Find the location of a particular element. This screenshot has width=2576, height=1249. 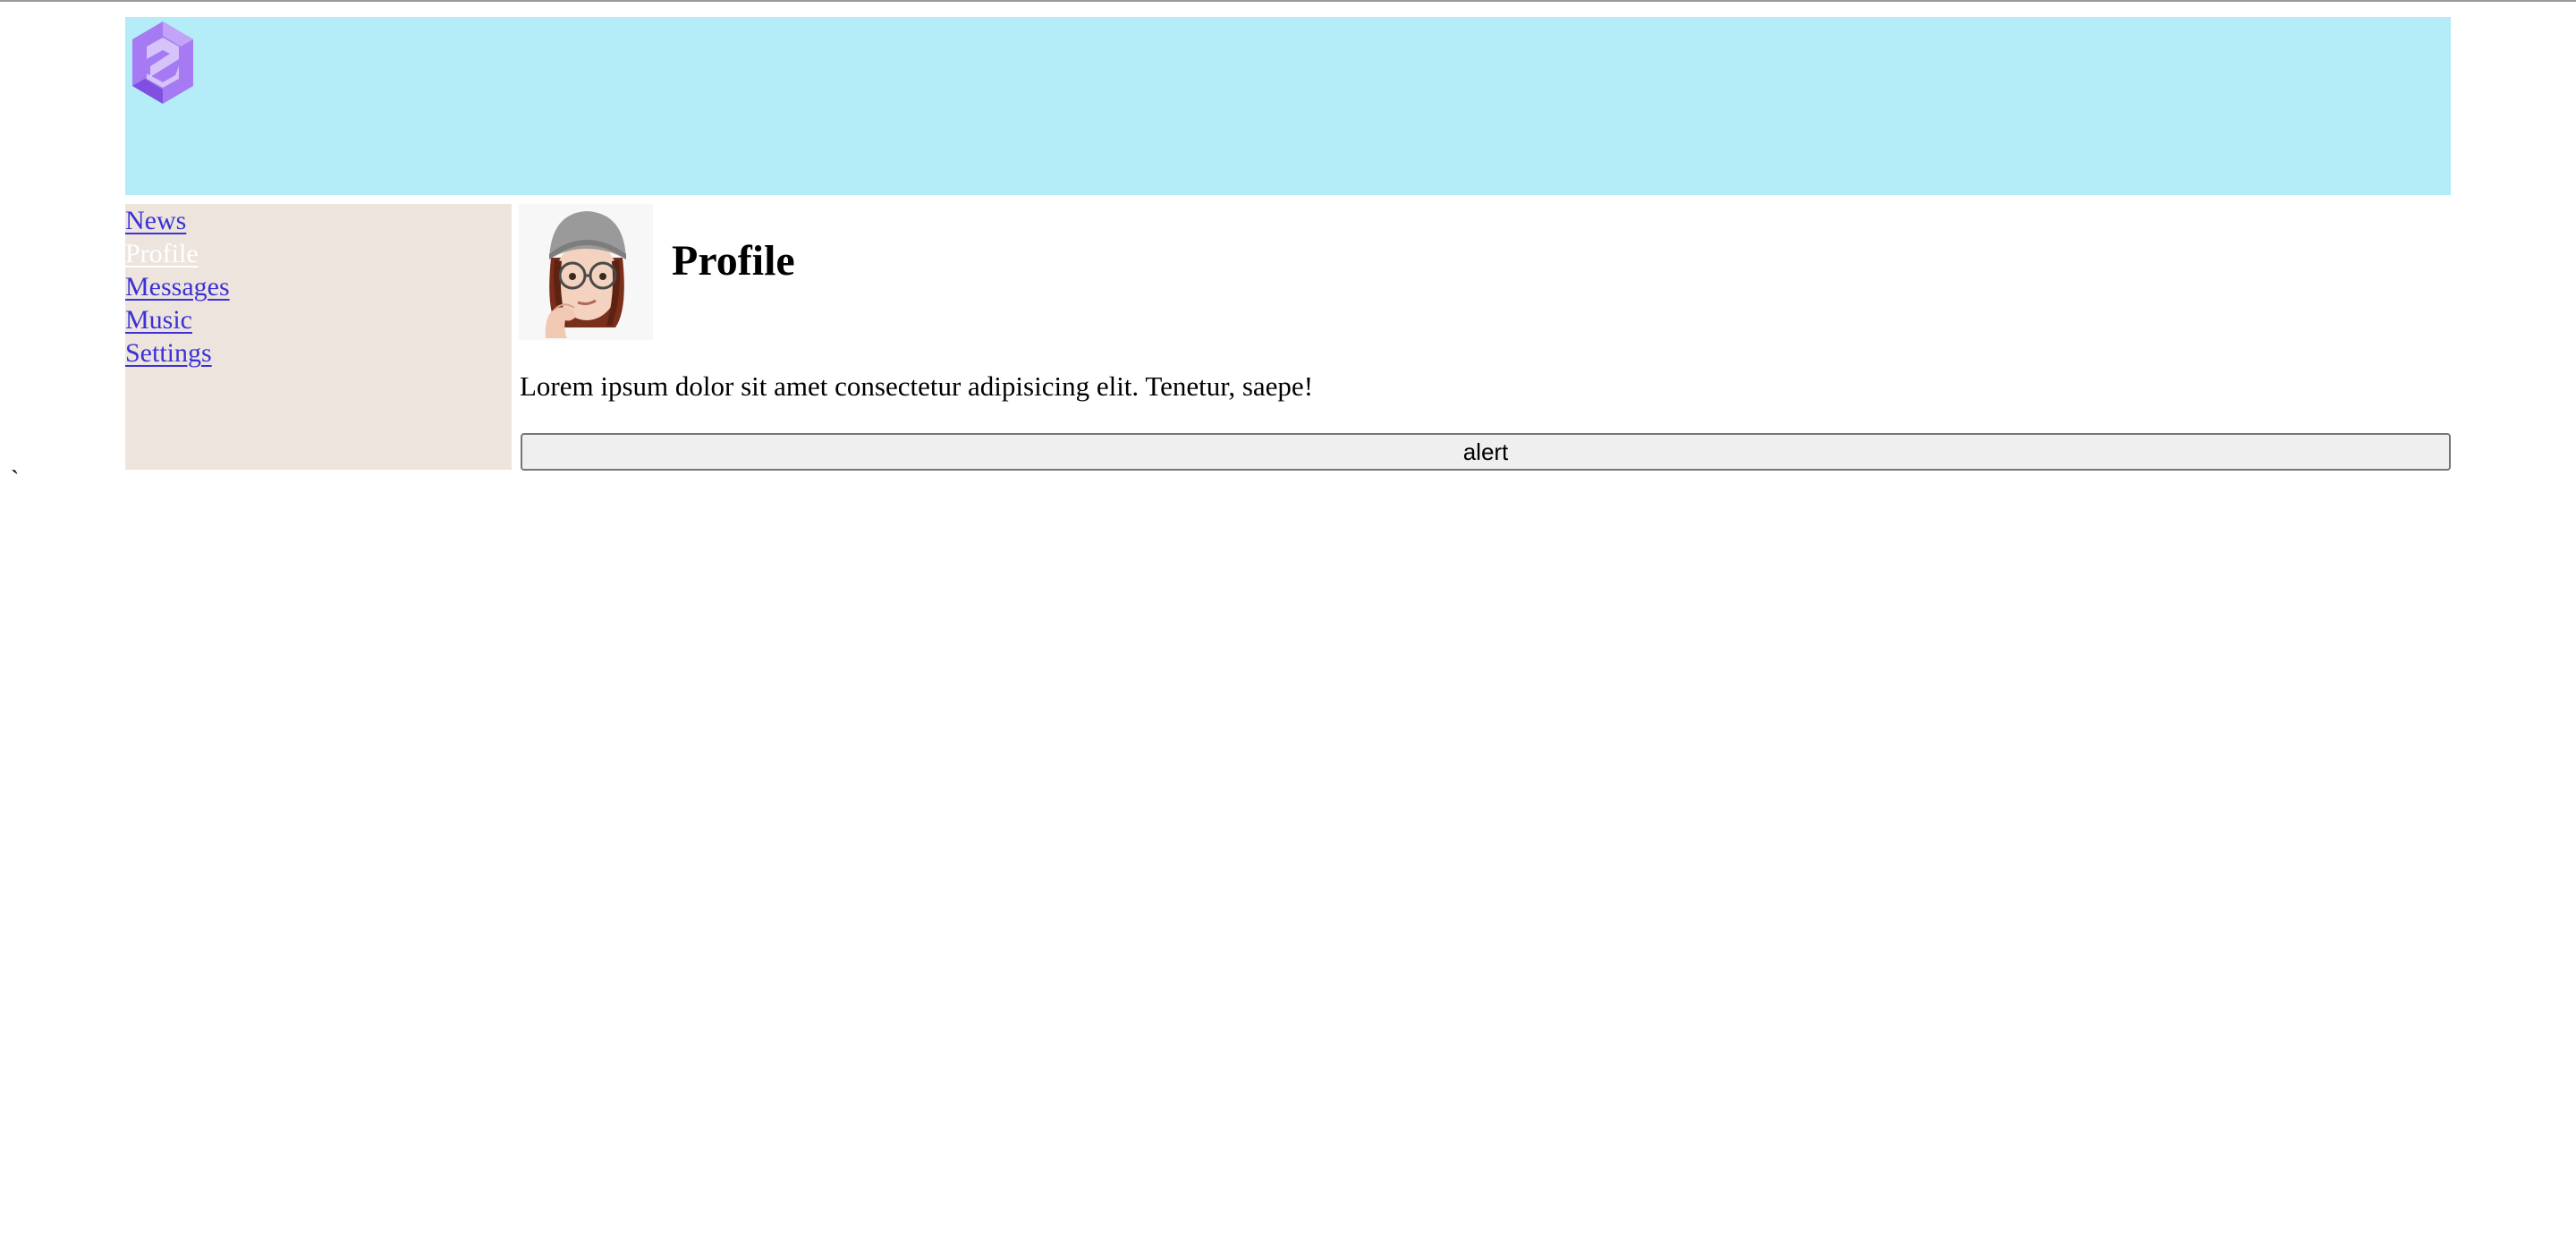

sidebar-nav: News Profile Messages Music Settings is located at coordinates (318, 337).